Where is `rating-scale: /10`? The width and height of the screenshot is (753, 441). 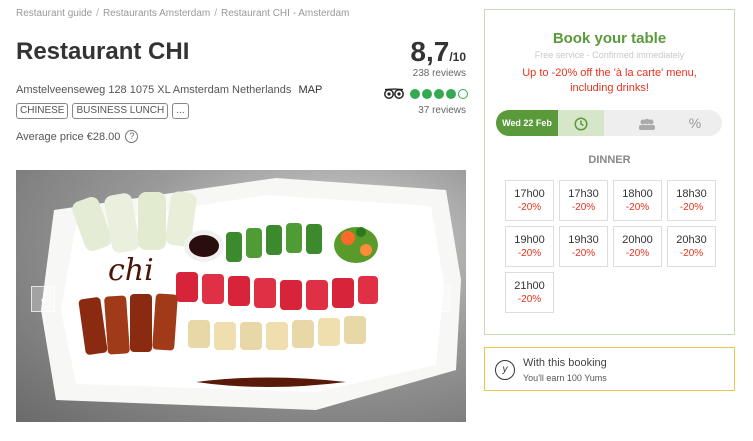
rating-scale: /10 is located at coordinates (457, 57).